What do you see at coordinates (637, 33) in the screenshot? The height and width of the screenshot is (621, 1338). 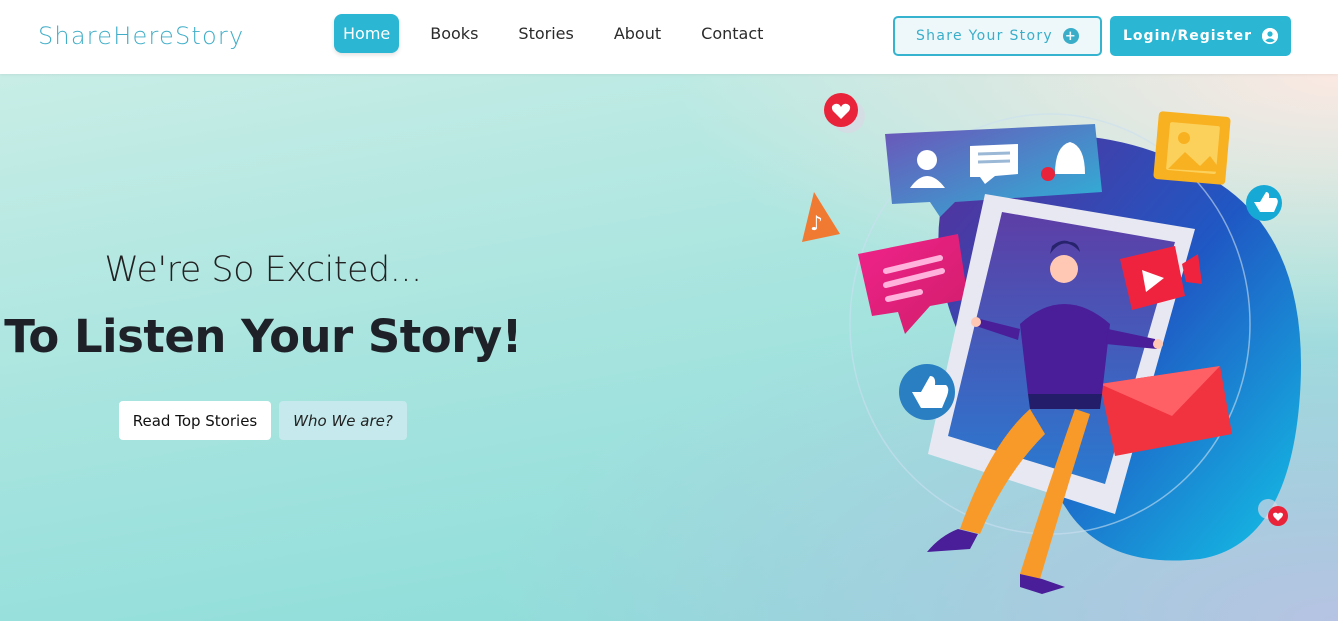 I see `nav-link-about: About` at bounding box center [637, 33].